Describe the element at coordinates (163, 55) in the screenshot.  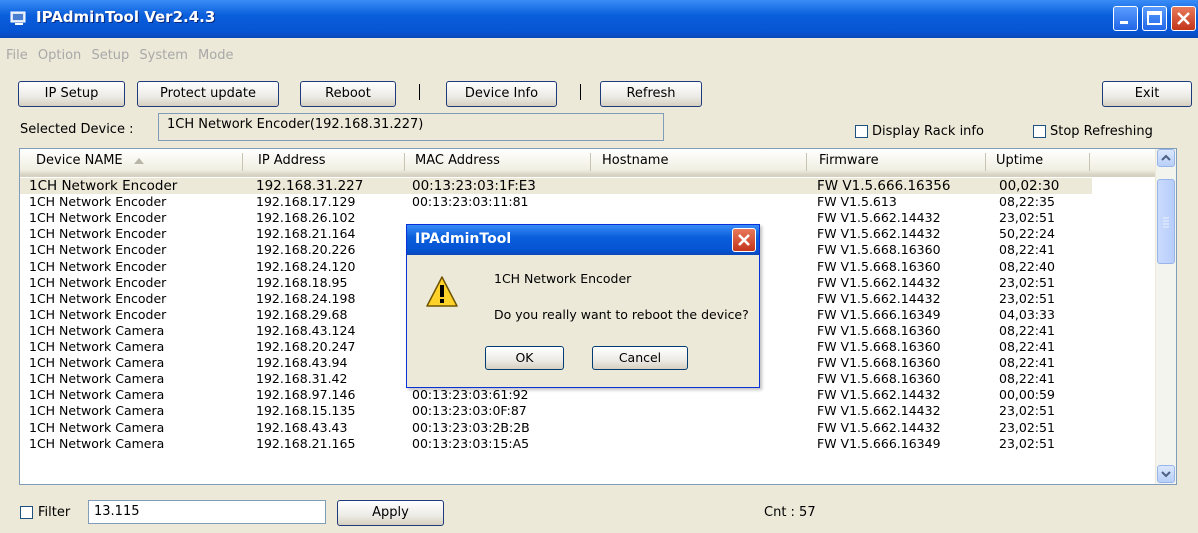
I see `menu-system: System` at that location.